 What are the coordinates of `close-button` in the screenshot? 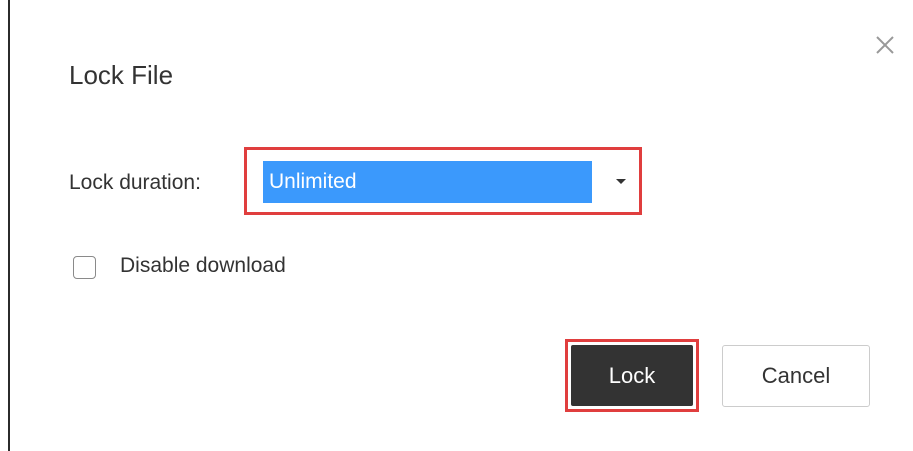 It's located at (885, 45).